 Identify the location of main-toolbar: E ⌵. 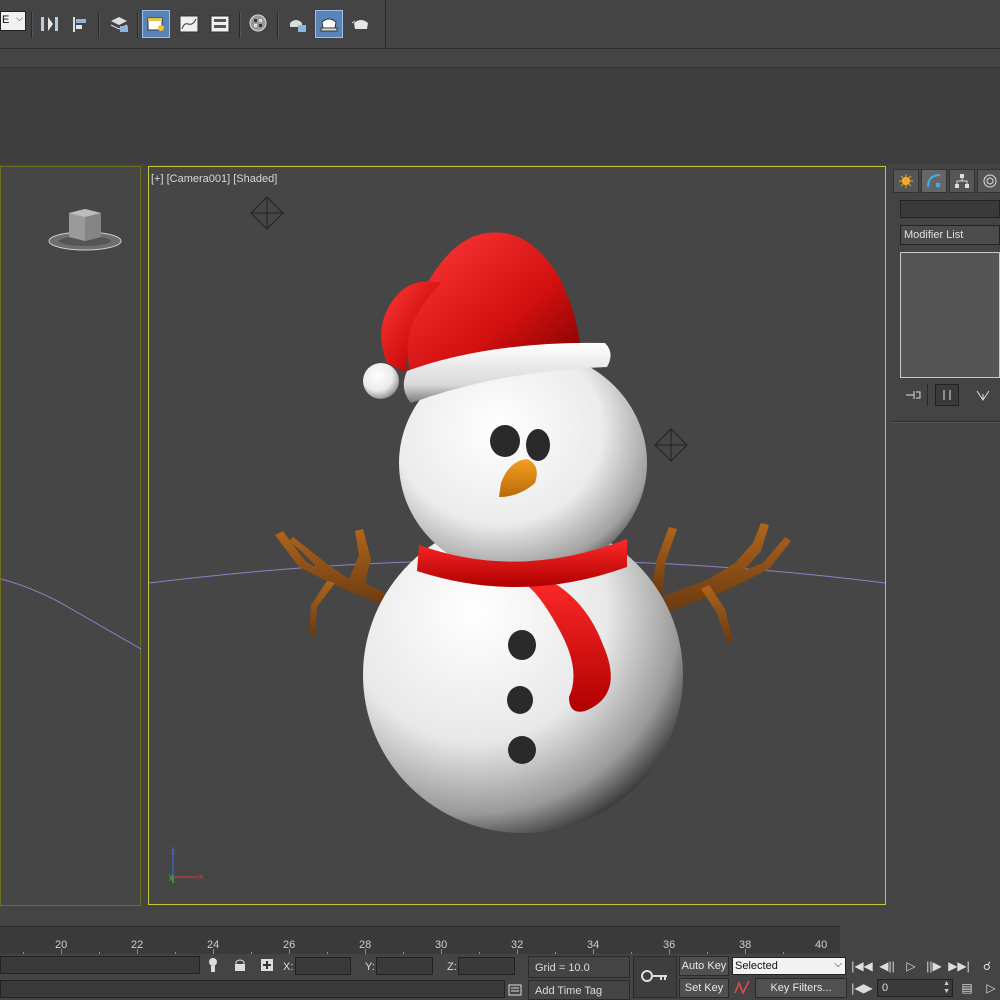
(500, 24).